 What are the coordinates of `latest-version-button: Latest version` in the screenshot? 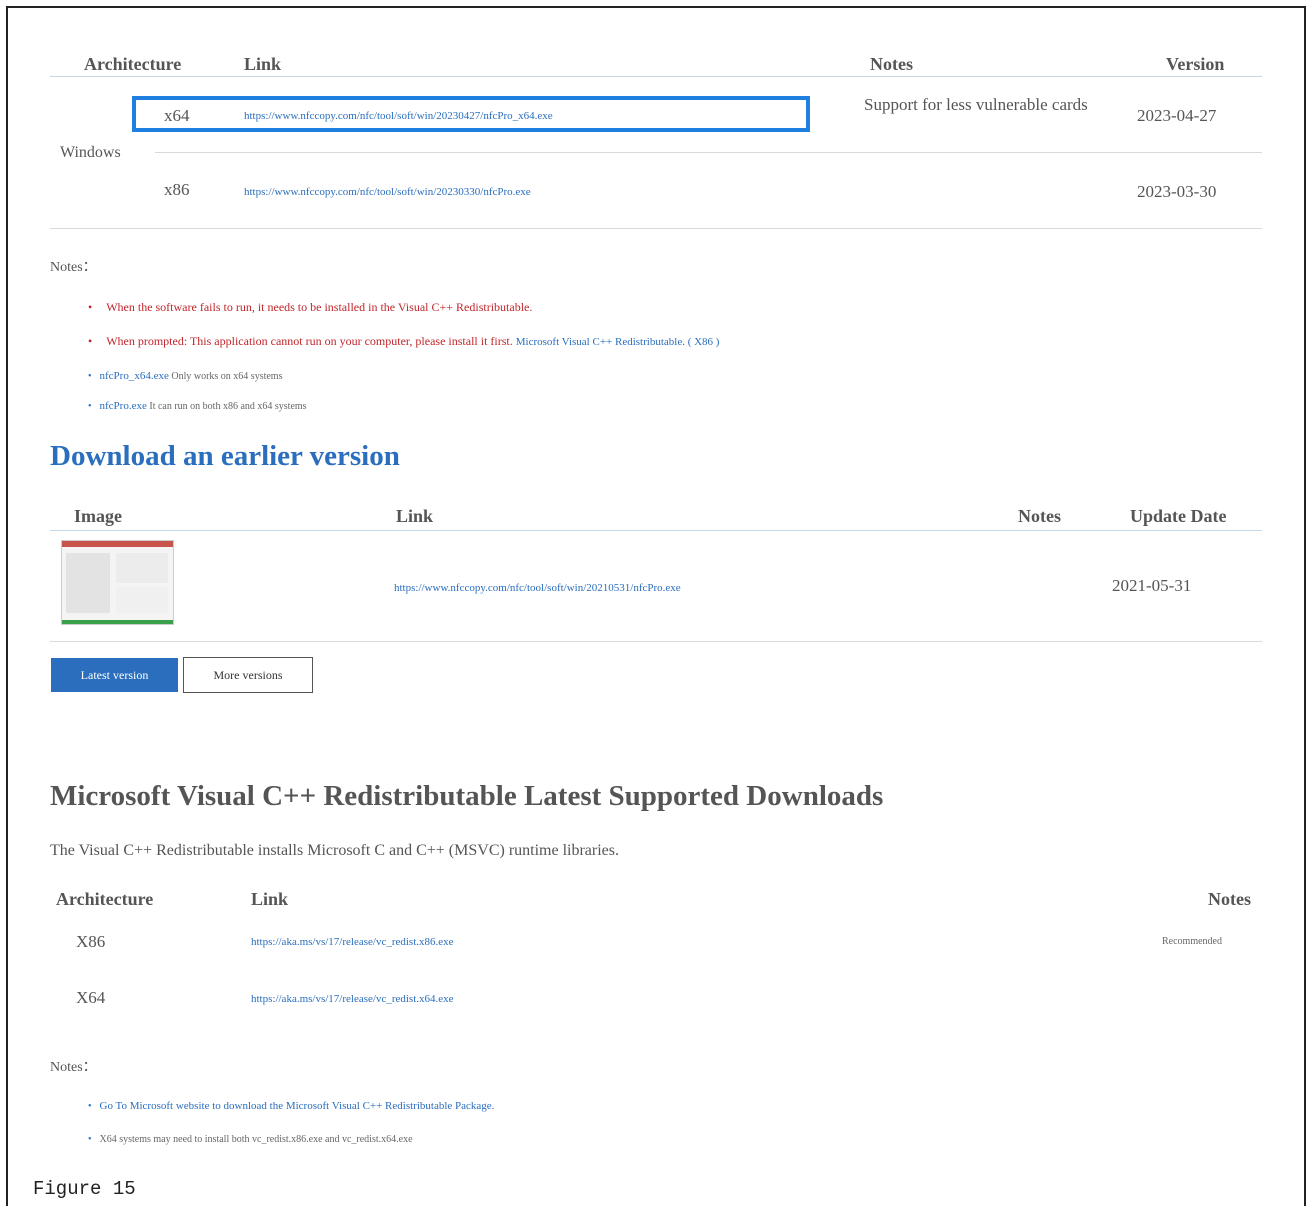 It's located at (114, 675).